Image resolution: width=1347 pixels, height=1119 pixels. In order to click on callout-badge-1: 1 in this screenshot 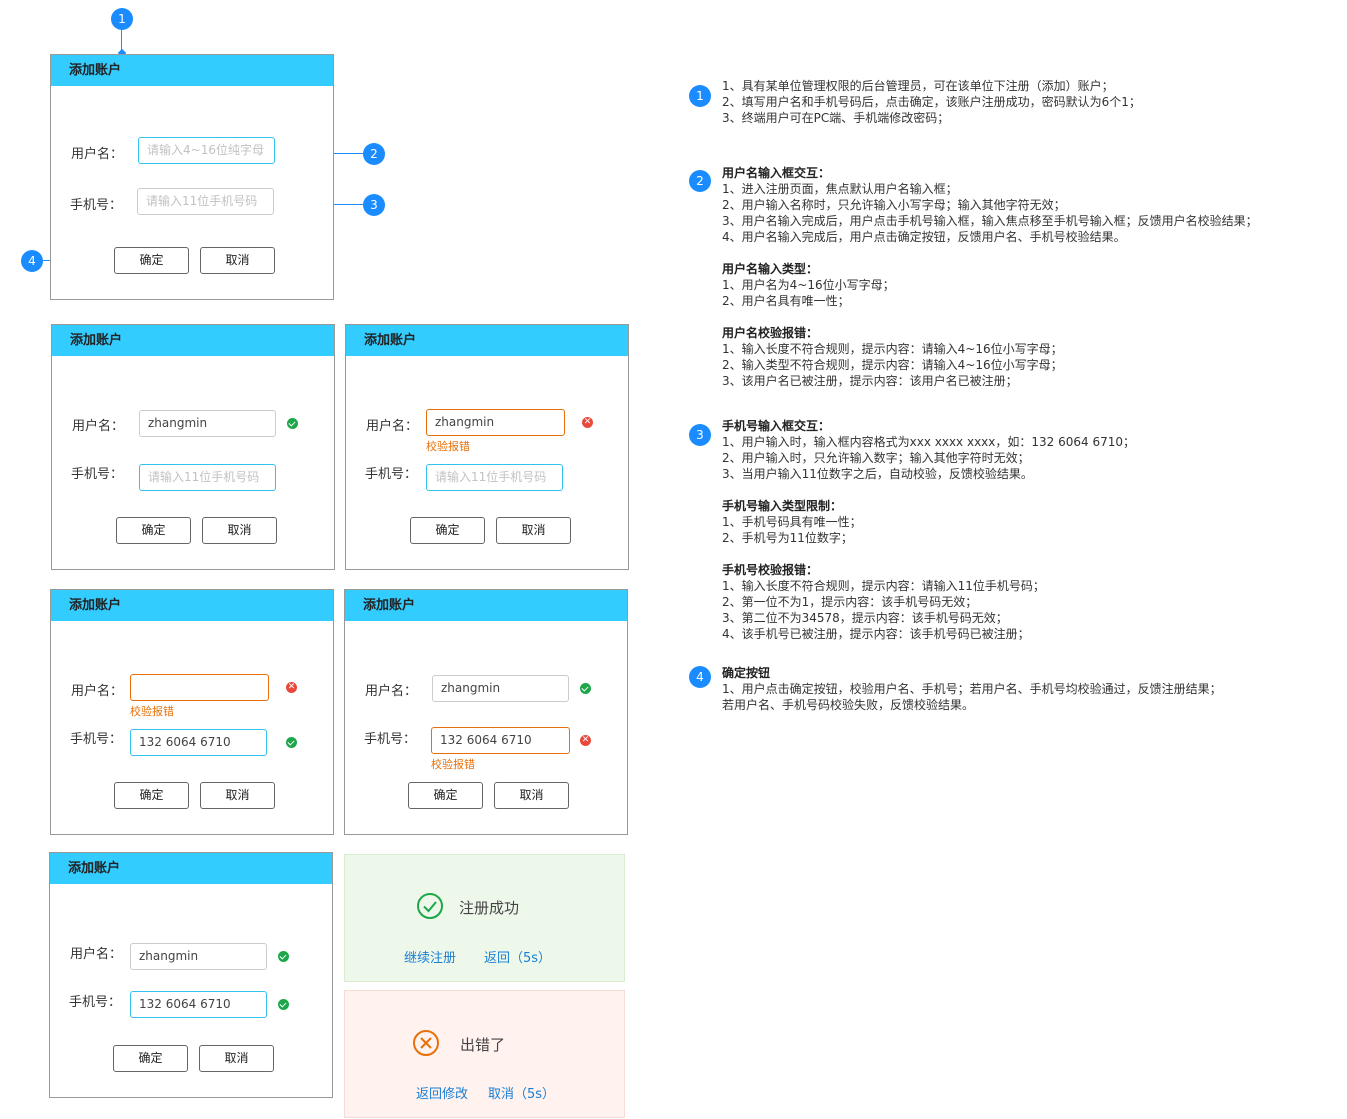, I will do `click(122, 19)`.